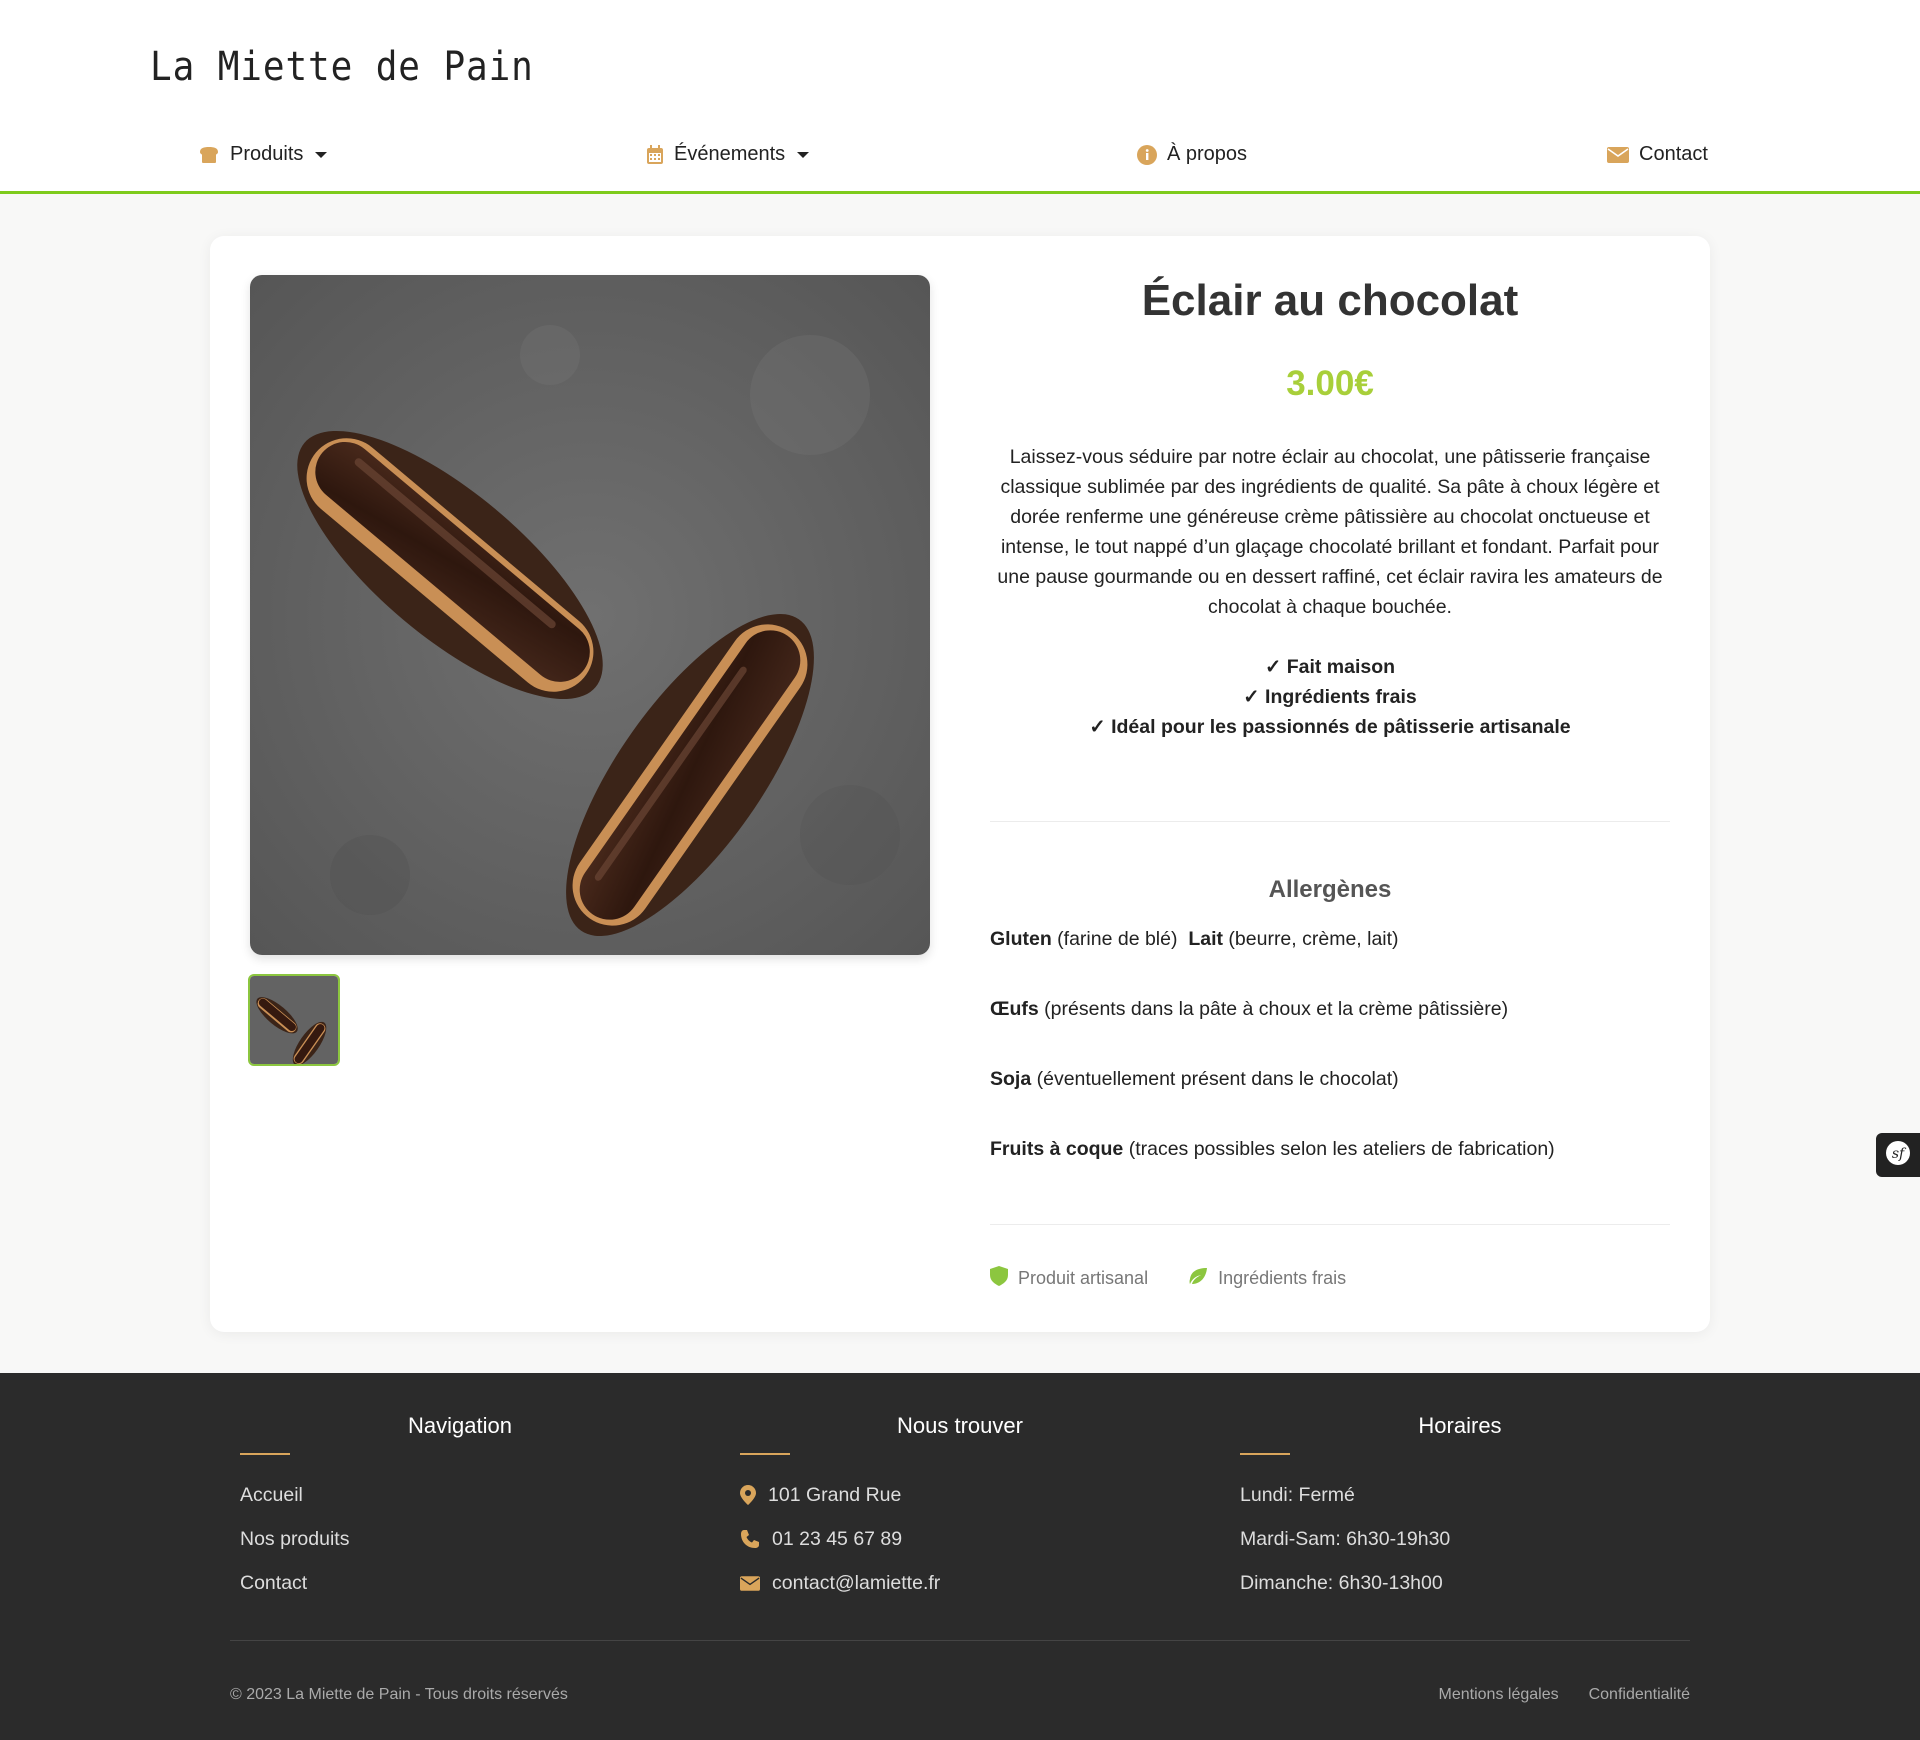  What do you see at coordinates (209, 155) in the screenshot?
I see `bread-icon` at bounding box center [209, 155].